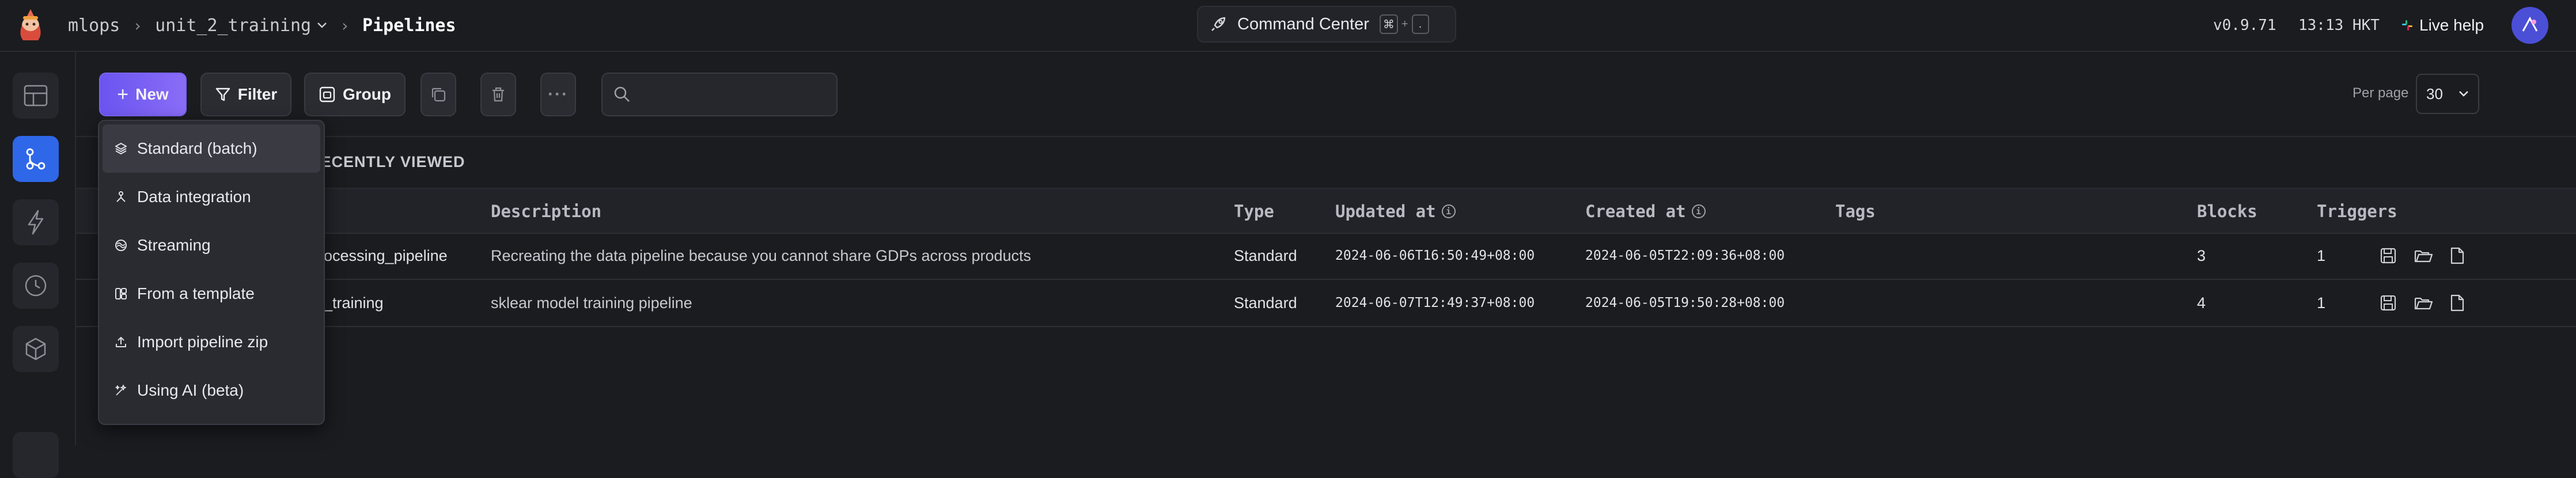 This screenshot has width=2576, height=478. I want to click on nav-triggers, so click(36, 222).